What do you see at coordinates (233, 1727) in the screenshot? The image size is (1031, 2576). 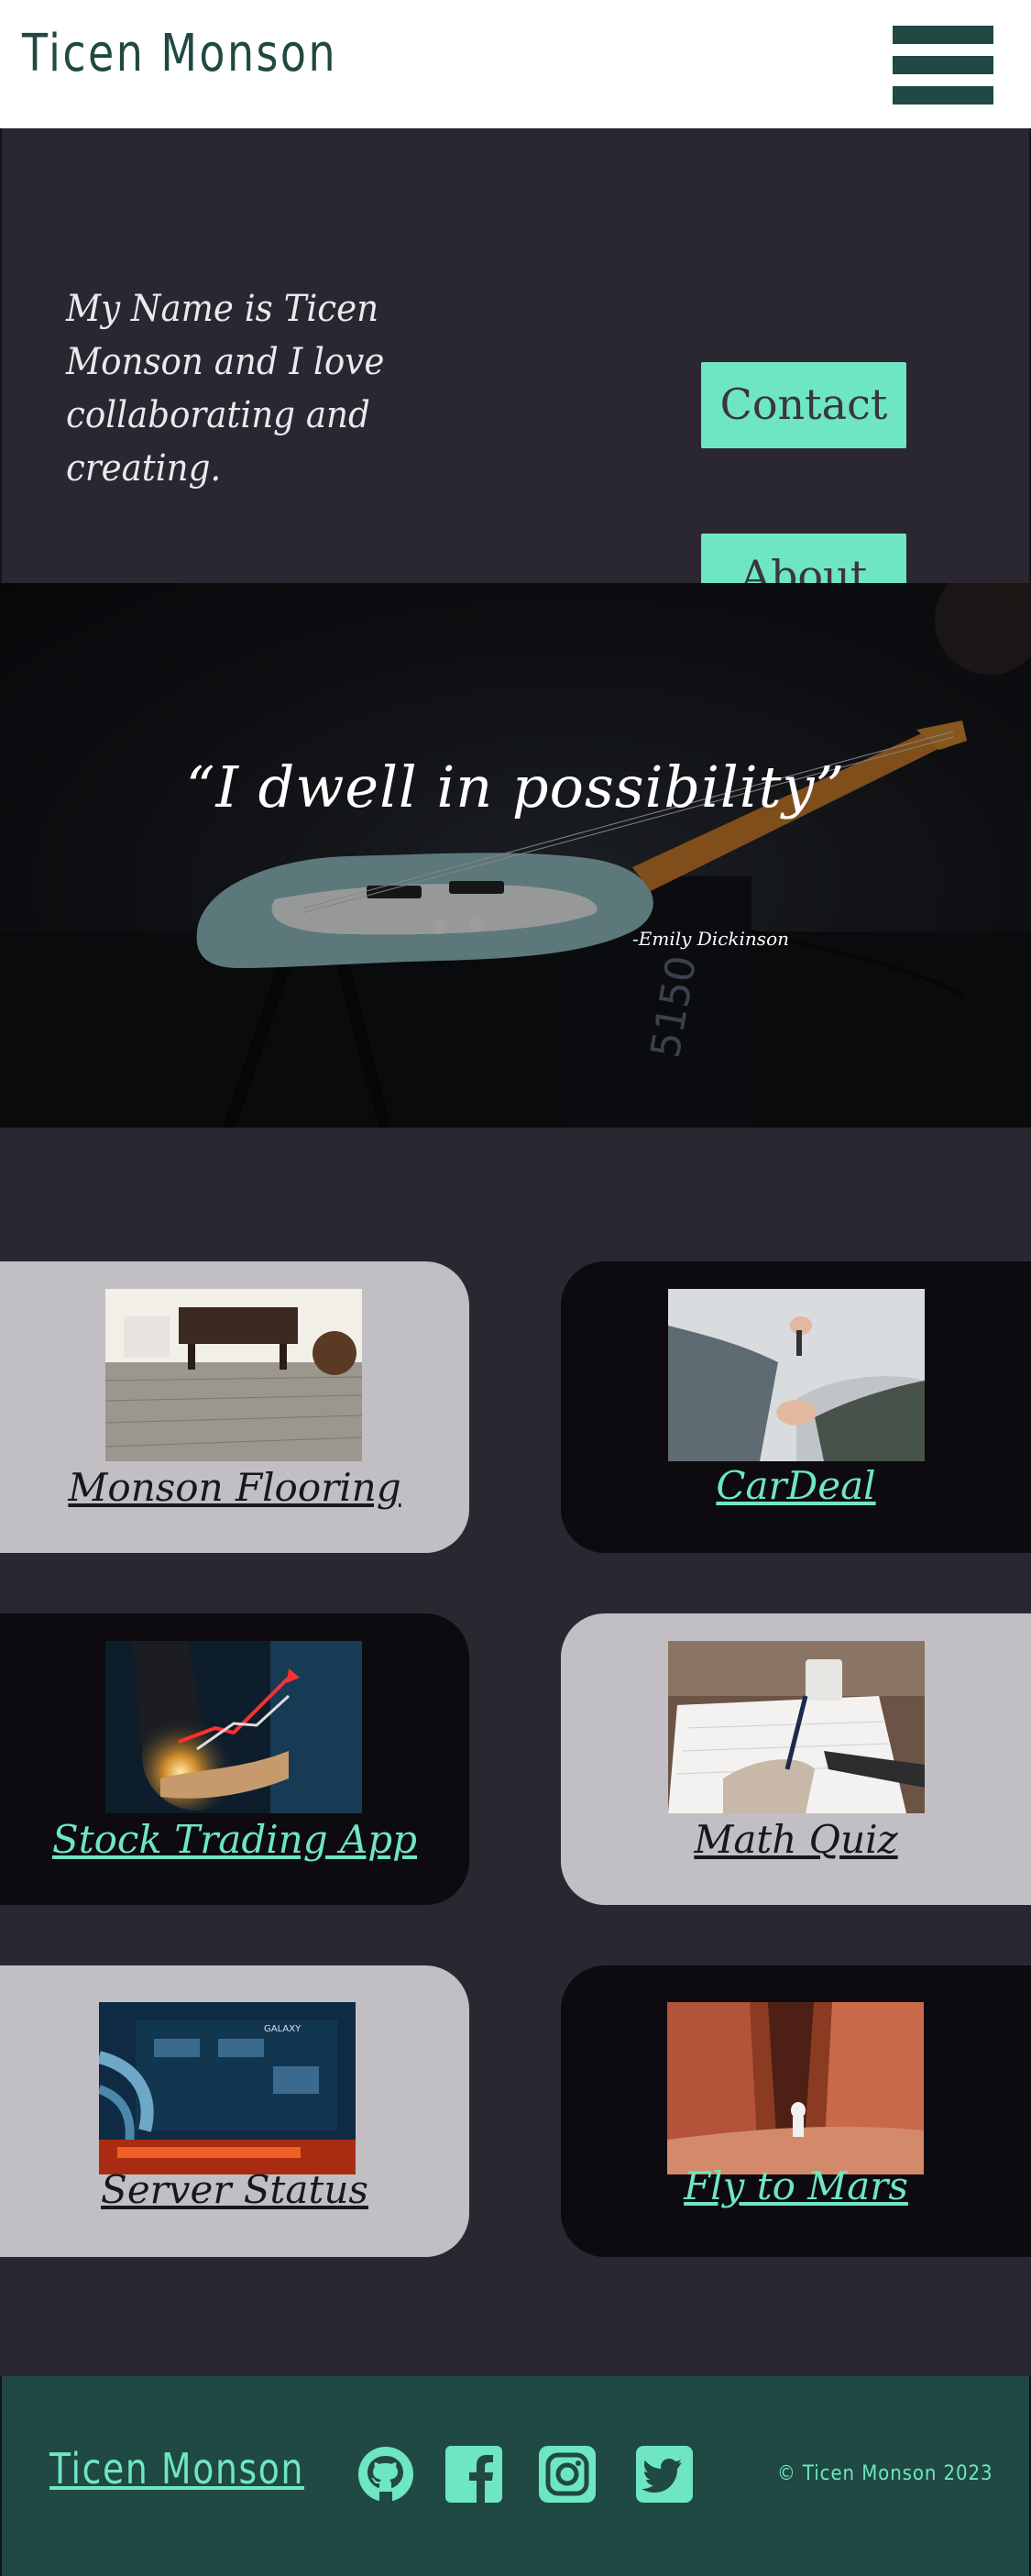 I see `stock-chart-hand-photo` at bounding box center [233, 1727].